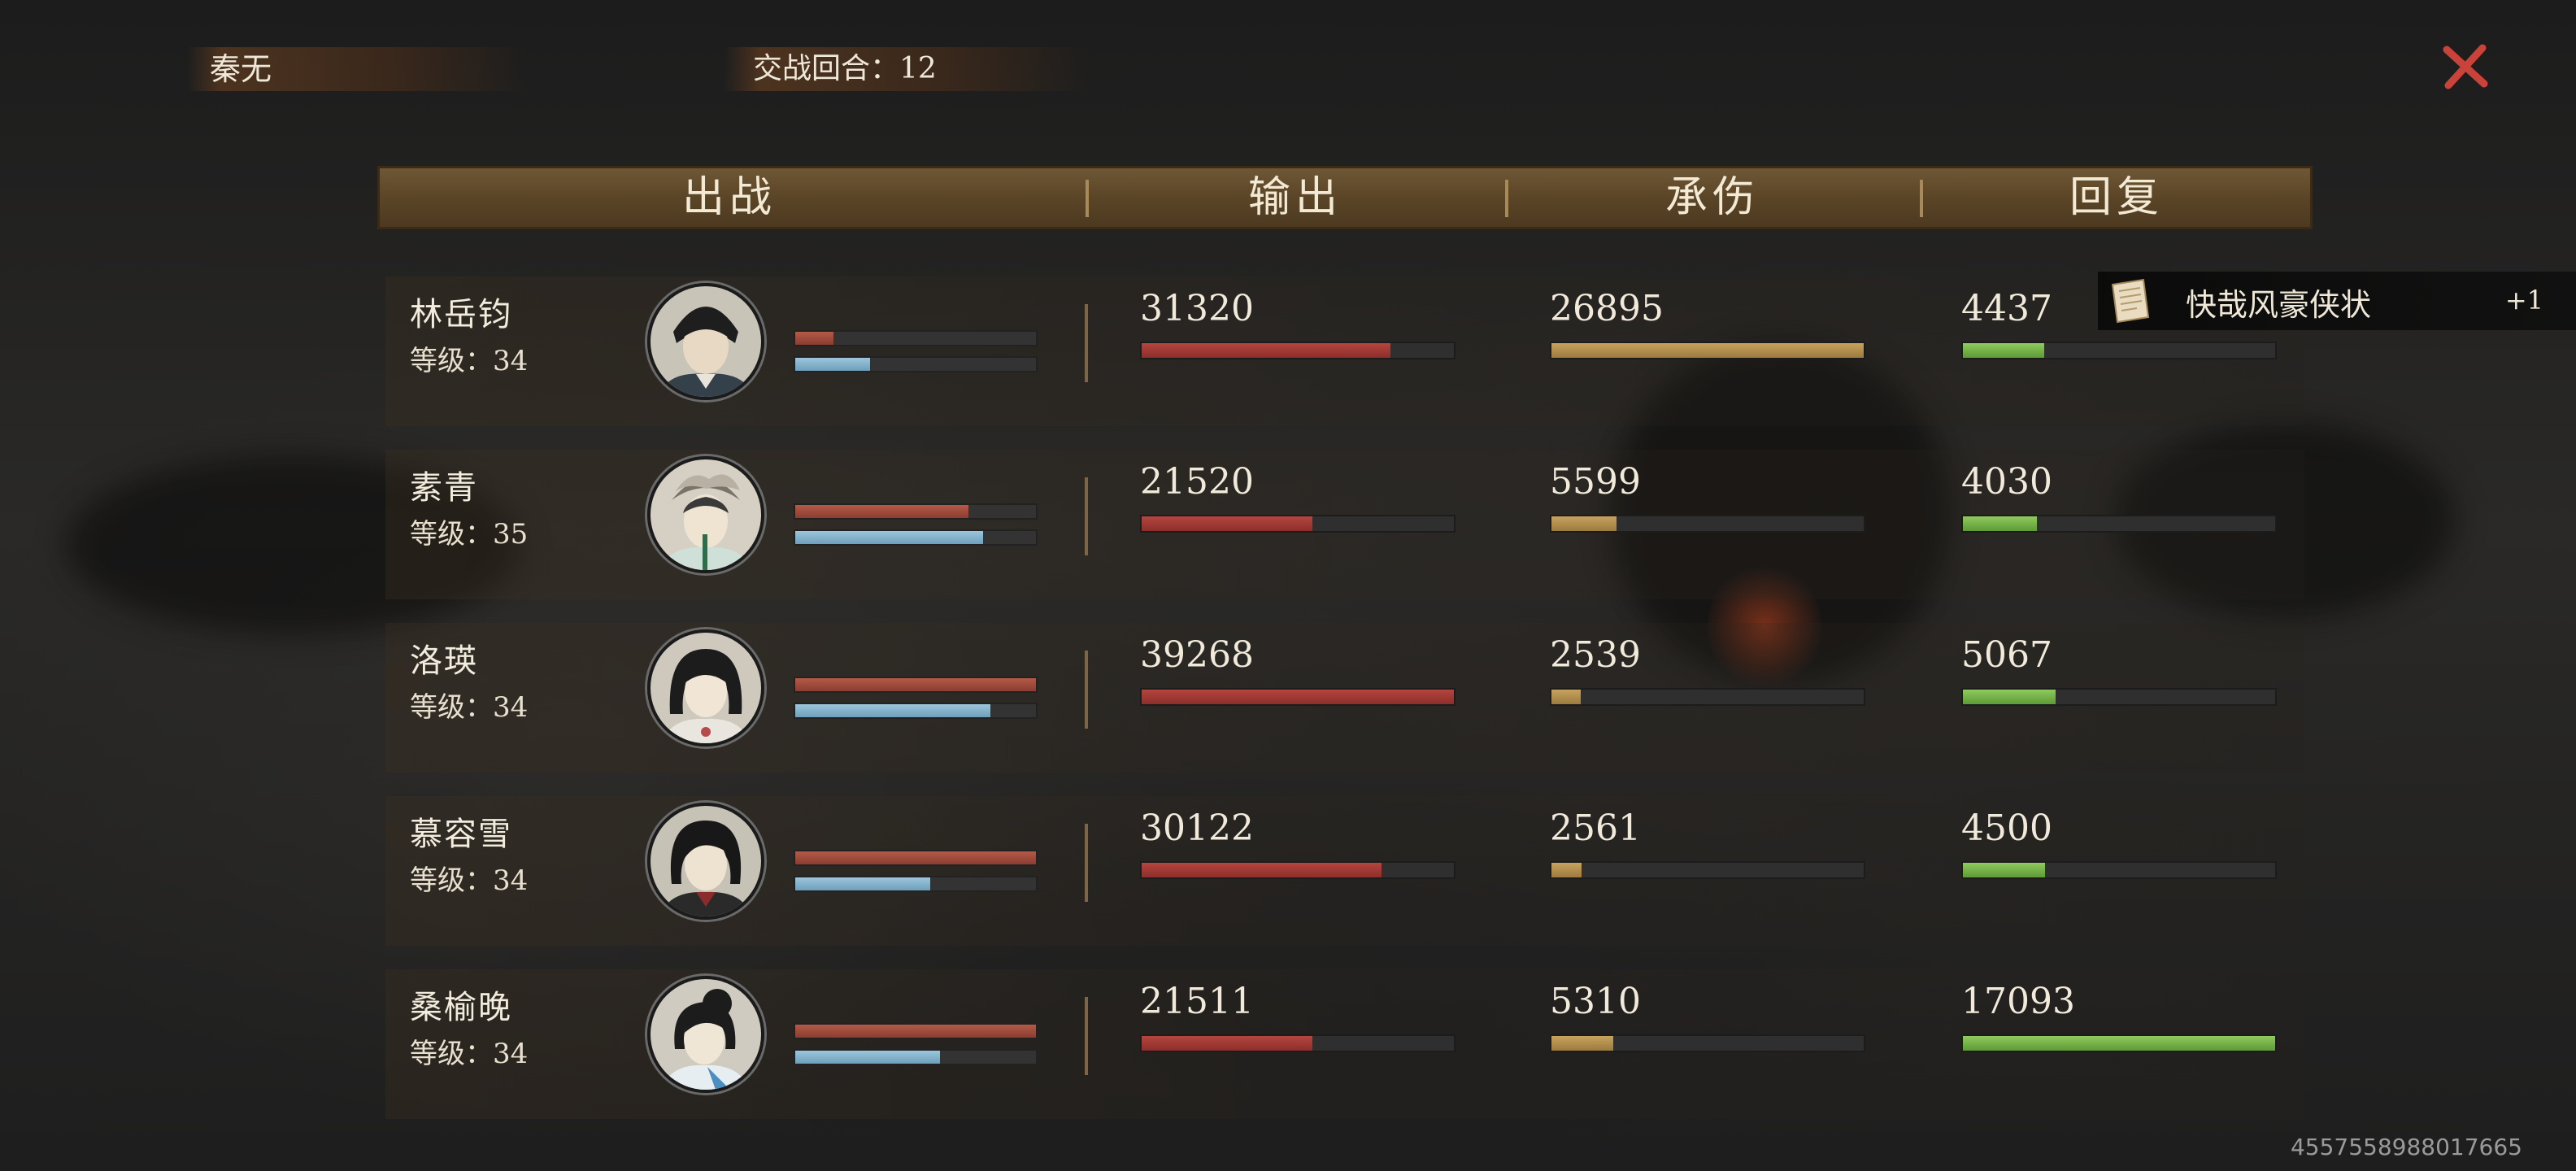  I want to click on player-name: 秦无, so click(358, 69).